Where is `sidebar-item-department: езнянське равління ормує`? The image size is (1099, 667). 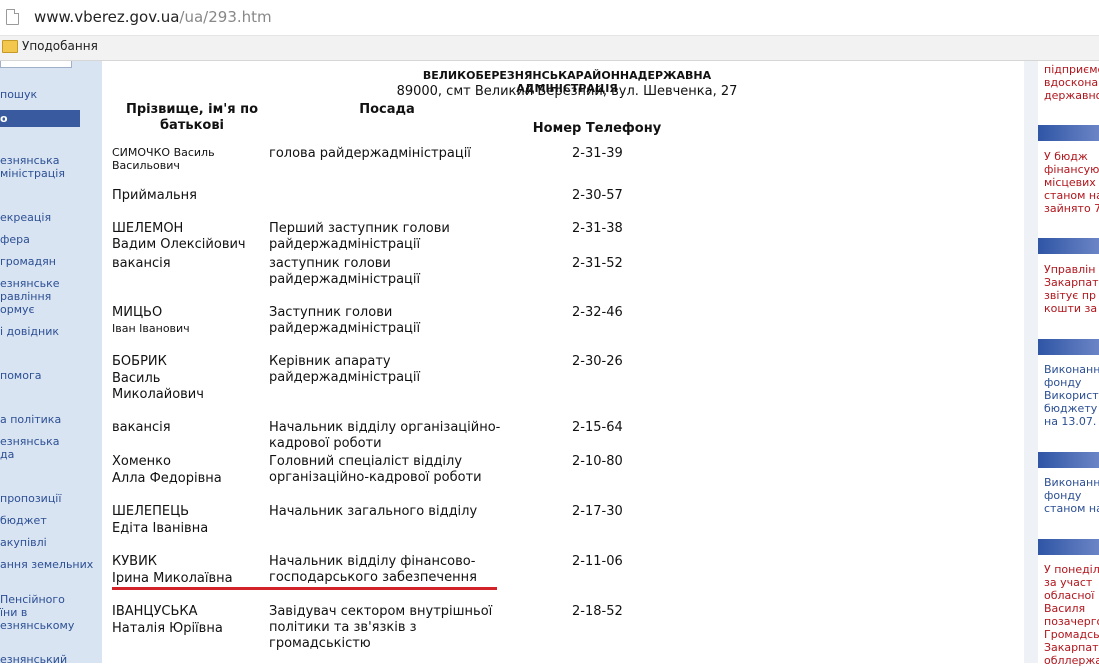
sidebar-item-department: езнянське равління ормує is located at coordinates (30, 296).